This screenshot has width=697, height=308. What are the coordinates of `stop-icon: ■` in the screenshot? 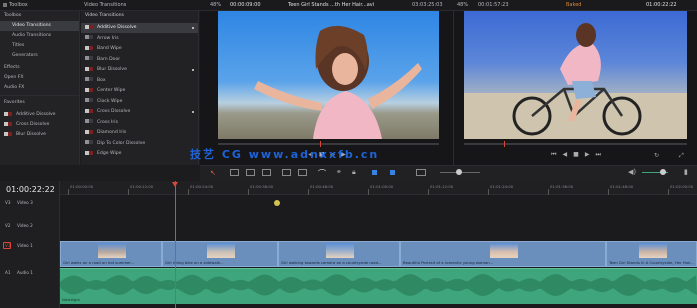 It's located at (579, 154).